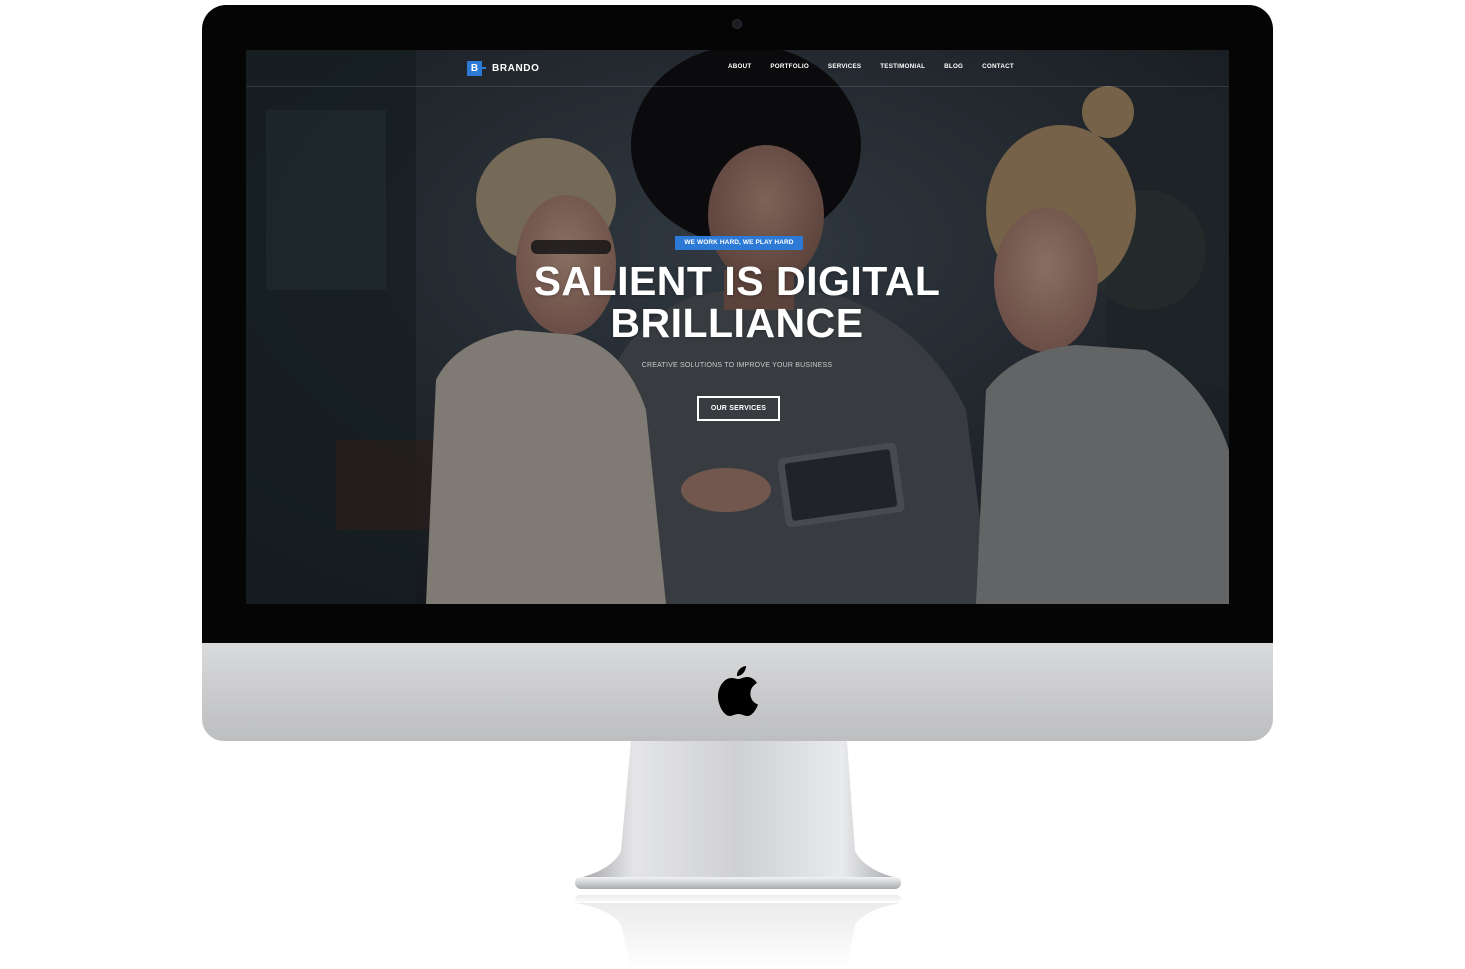 The image size is (1465, 969). What do you see at coordinates (739, 243) in the screenshot?
I see `hero-badge: WE WORK HARD, WE PLAY HARD` at bounding box center [739, 243].